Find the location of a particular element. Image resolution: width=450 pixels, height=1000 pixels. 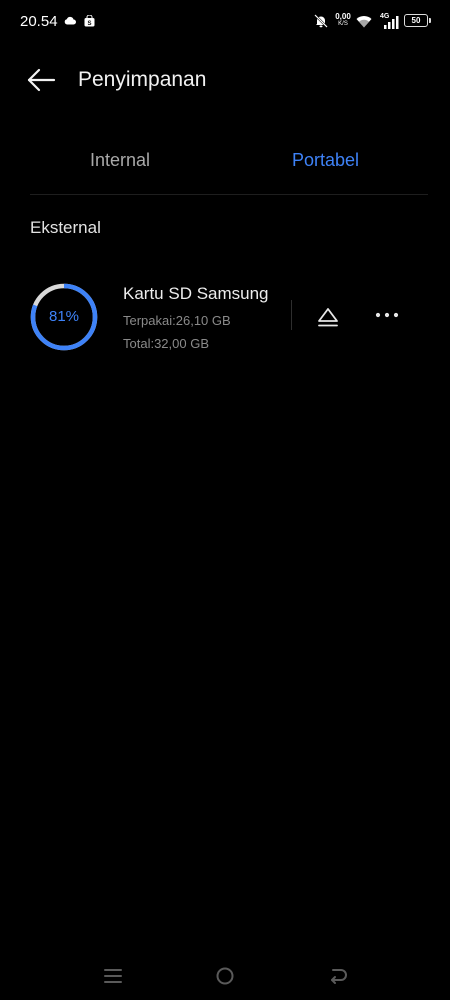

storage-name: Kartu SD Samsung is located at coordinates (196, 293).